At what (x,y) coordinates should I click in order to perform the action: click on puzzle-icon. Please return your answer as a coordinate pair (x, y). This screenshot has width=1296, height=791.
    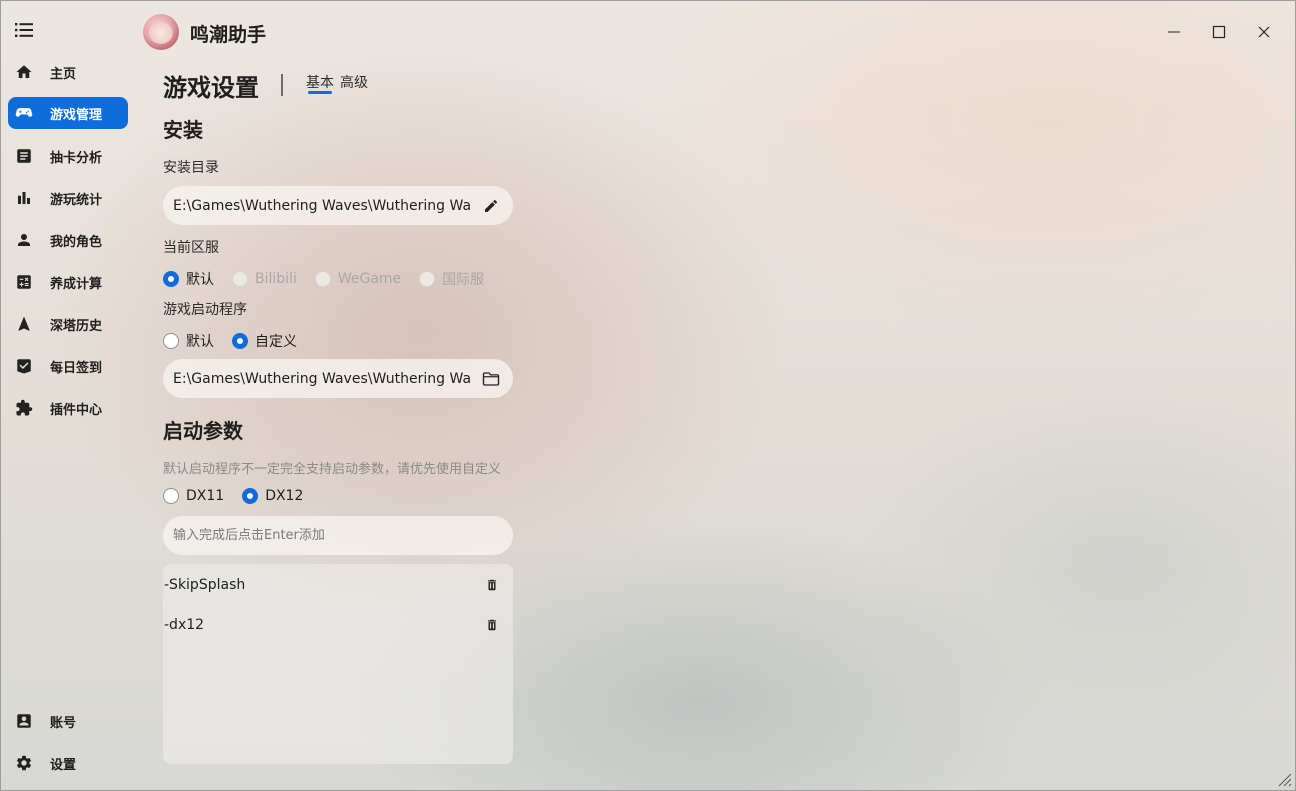
    Looking at the image, I should click on (24, 408).